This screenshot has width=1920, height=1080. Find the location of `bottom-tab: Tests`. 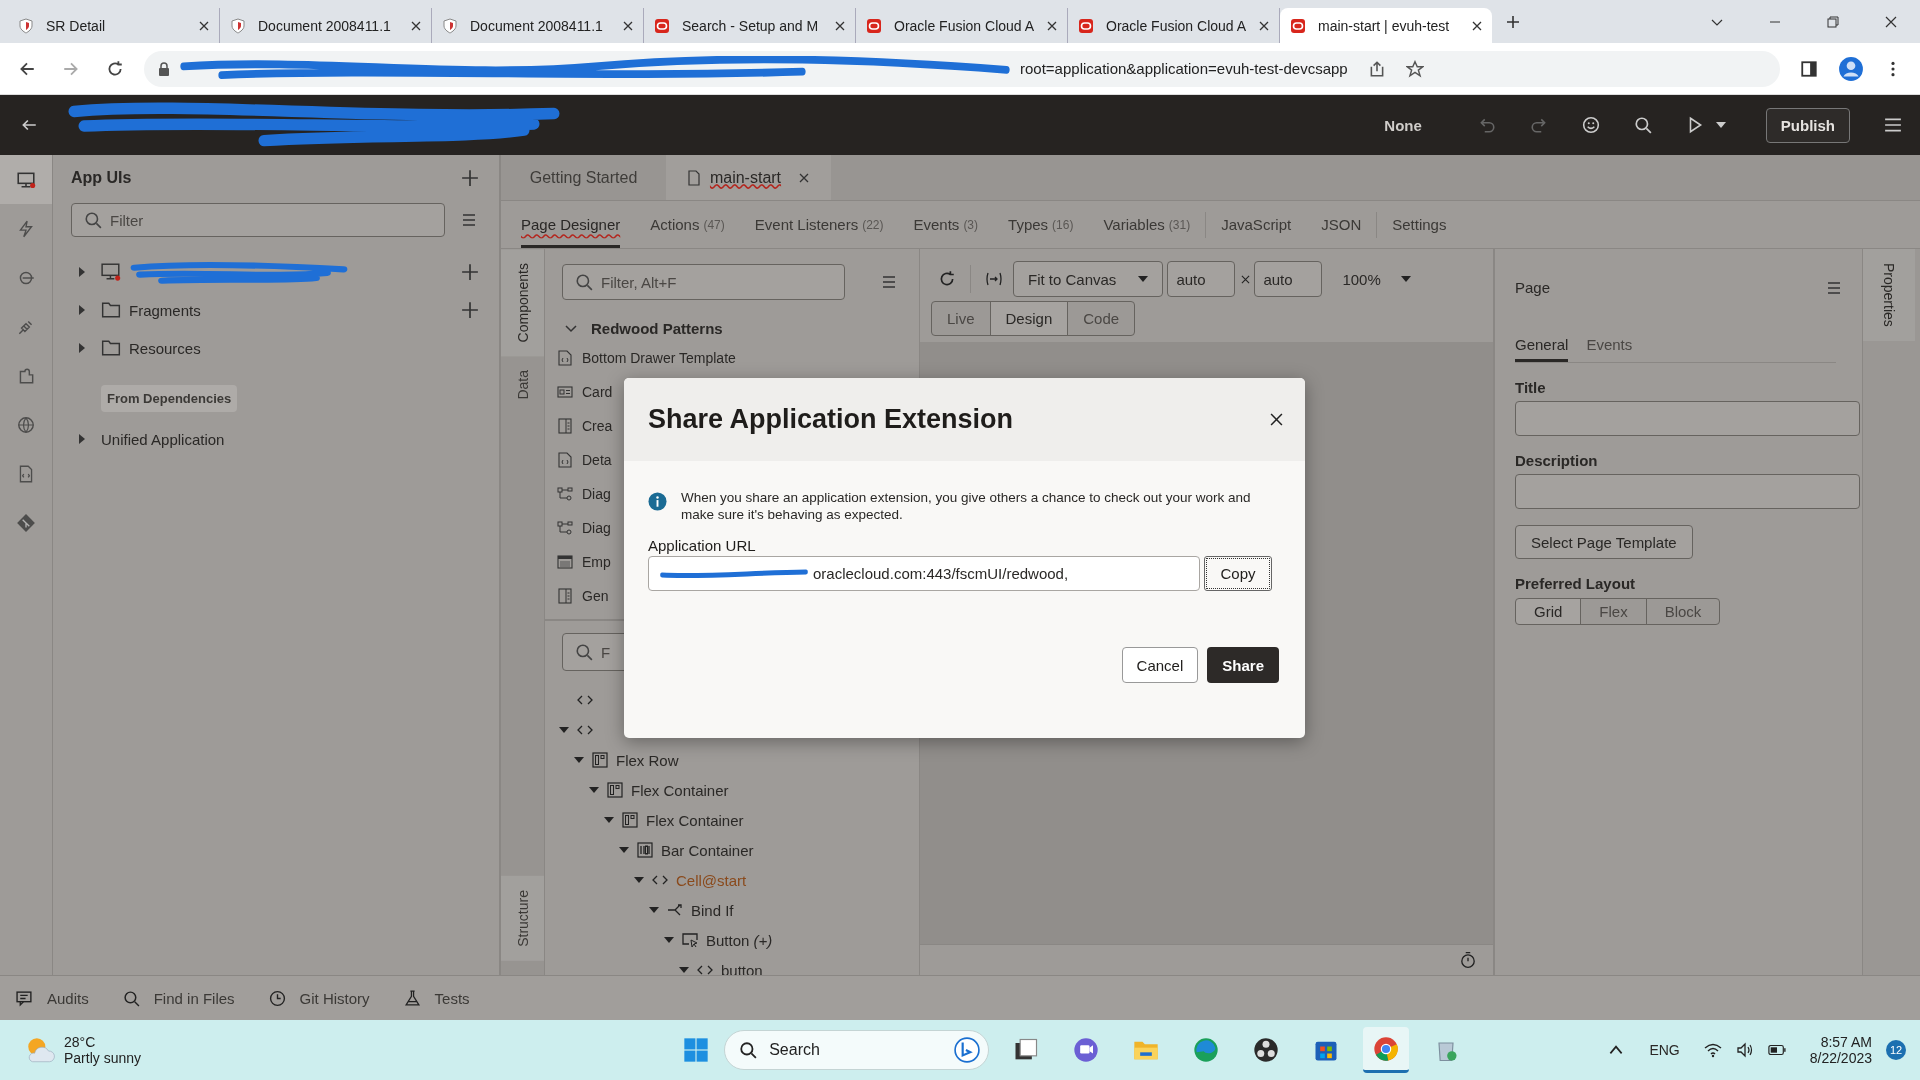

bottom-tab: Tests is located at coordinates (452, 998).